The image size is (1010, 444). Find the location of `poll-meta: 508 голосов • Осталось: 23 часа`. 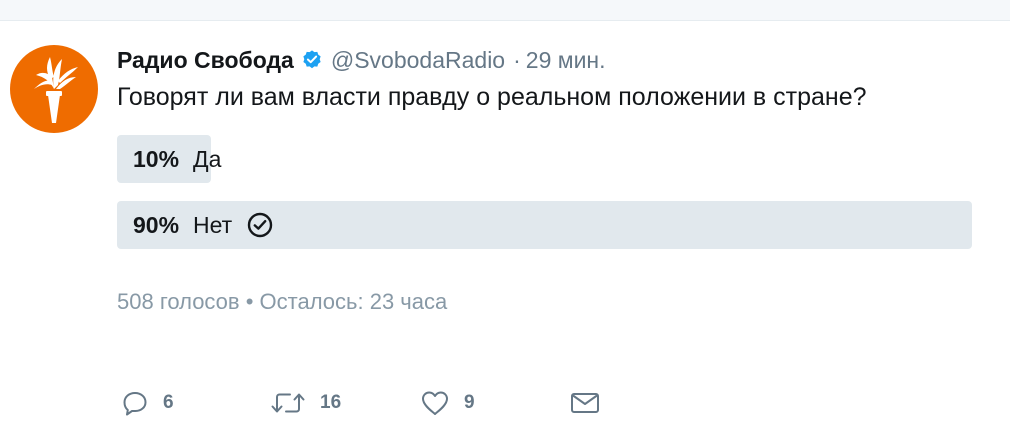

poll-meta: 508 голосов • Осталось: 23 часа is located at coordinates (282, 301).